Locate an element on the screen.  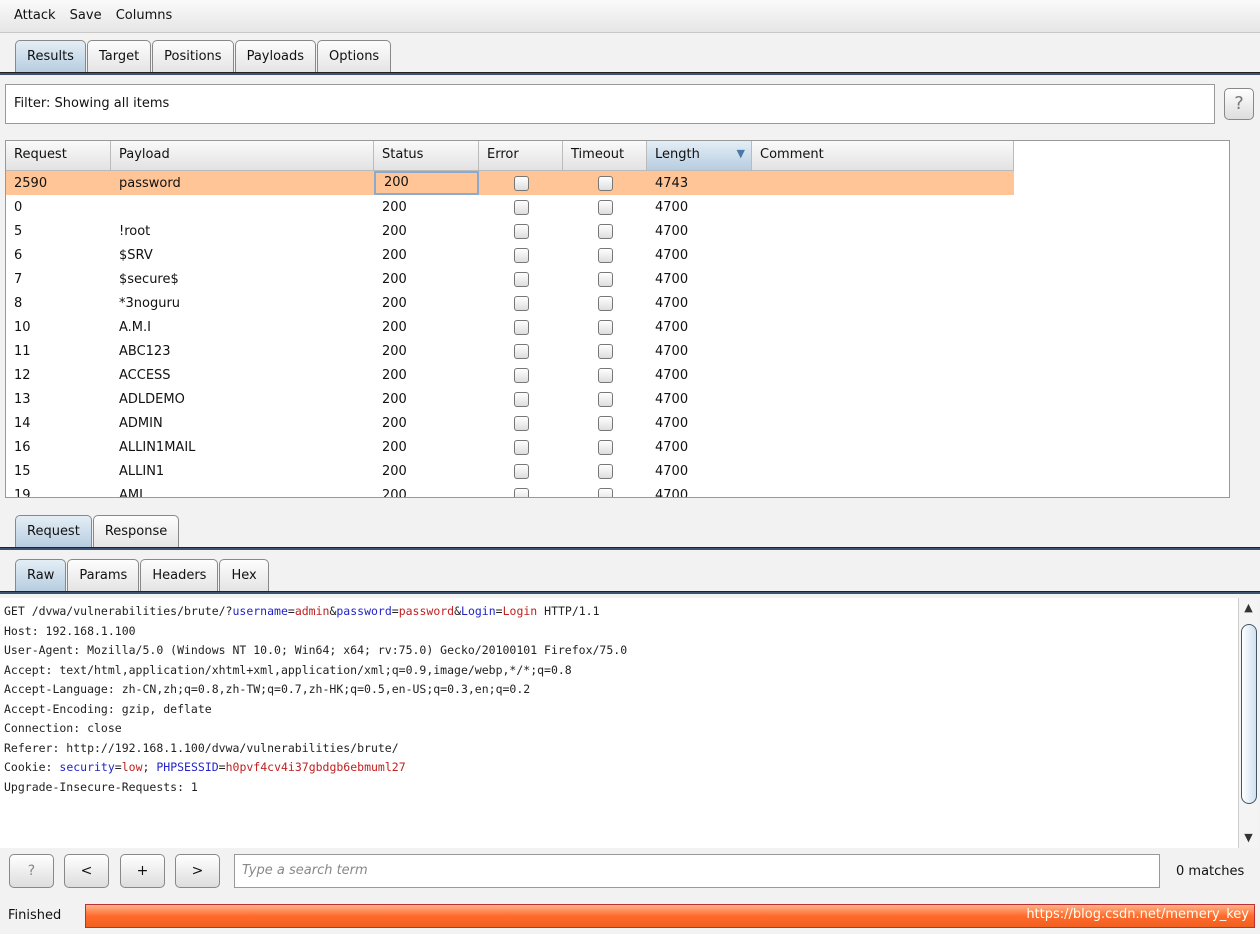
menu-save: Save is located at coordinates (86, 15).